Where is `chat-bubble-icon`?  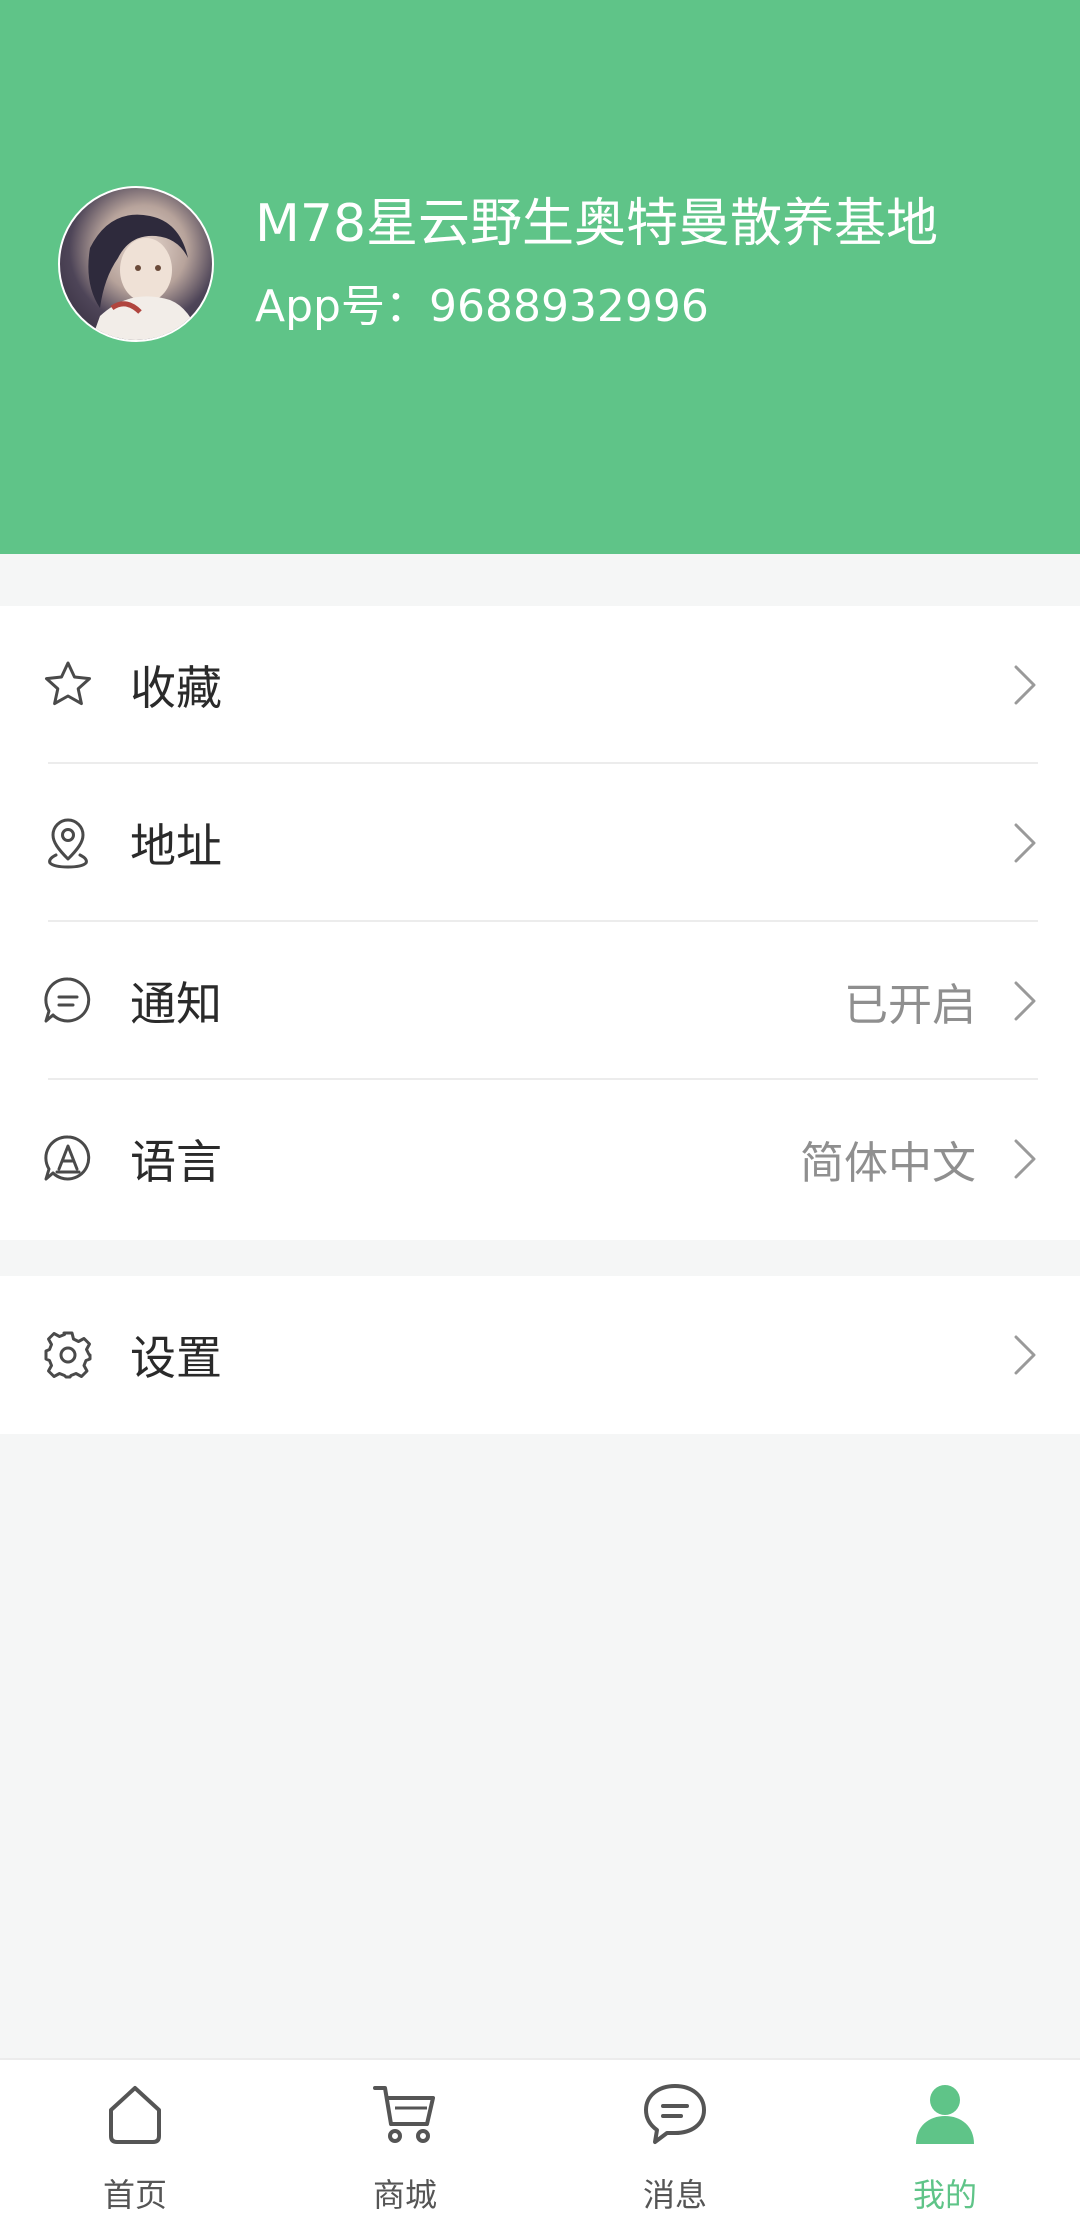
chat-bubble-icon is located at coordinates (67, 1000).